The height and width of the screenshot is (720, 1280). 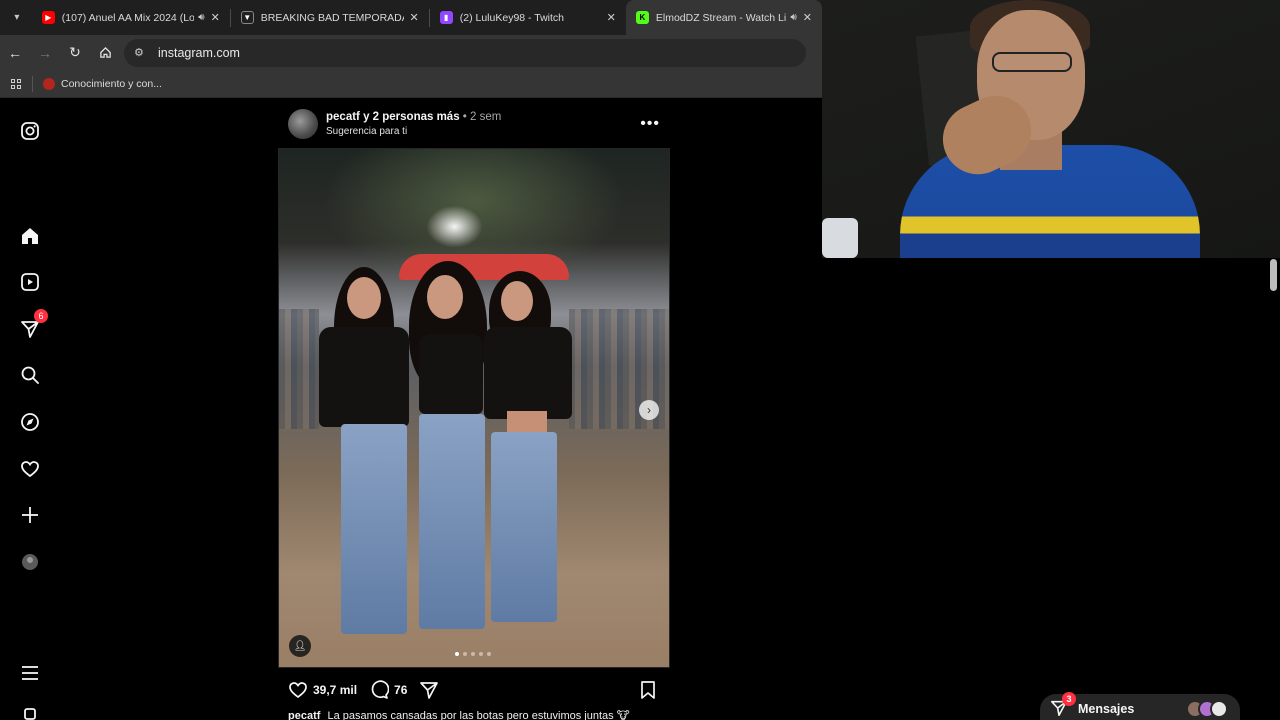 I want to click on browser-tab-active: K ElmodDZ Stream - Watch Li 🔊︎ ✕, so click(x=723, y=17).